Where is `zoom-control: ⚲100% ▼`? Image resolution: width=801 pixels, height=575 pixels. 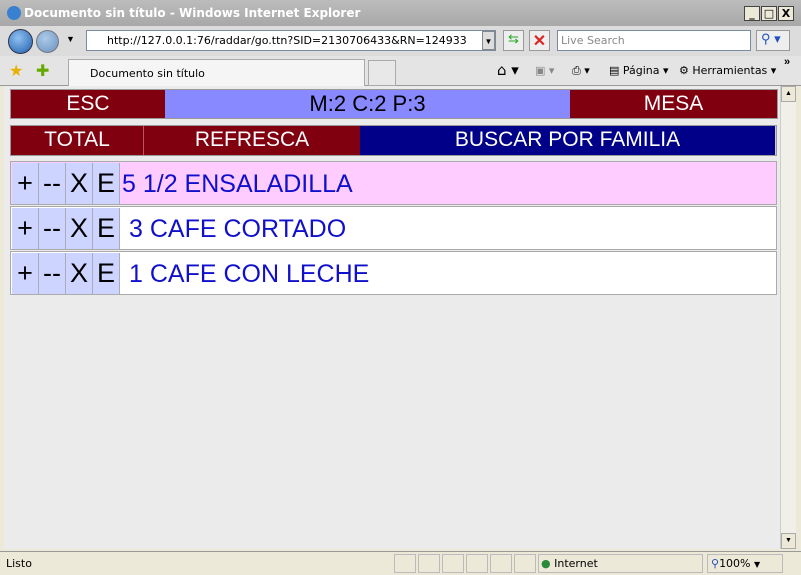 zoom-control: ⚲100% ▼ is located at coordinates (745, 563).